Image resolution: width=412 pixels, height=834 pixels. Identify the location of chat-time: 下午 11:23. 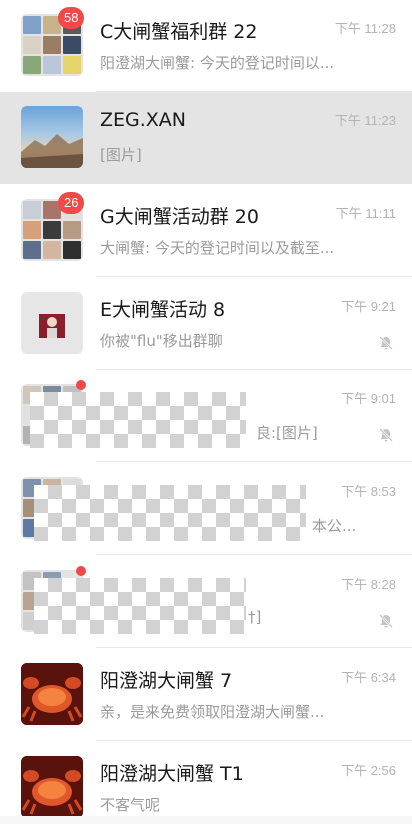
(365, 120).